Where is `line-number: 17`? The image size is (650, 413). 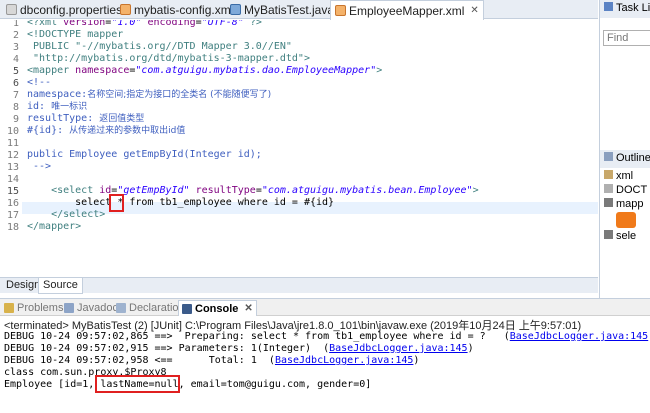 line-number: 17 is located at coordinates (12, 215).